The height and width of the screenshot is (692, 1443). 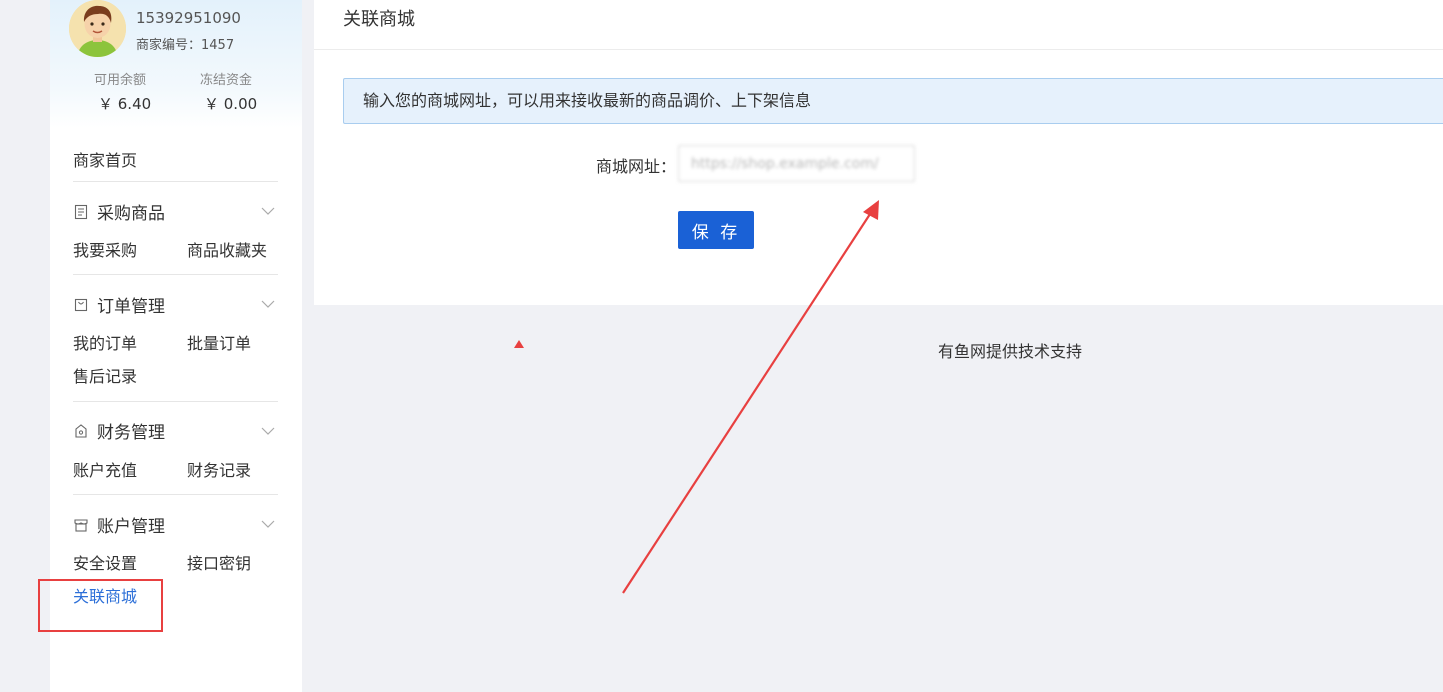 What do you see at coordinates (105, 562) in the screenshot?
I see `nav-item-security: 安全设置` at bounding box center [105, 562].